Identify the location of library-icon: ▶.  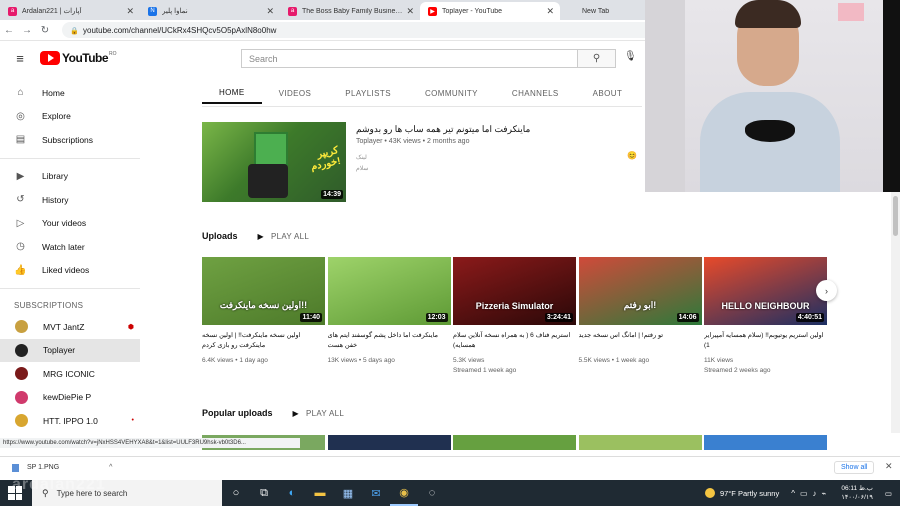
(20, 176).